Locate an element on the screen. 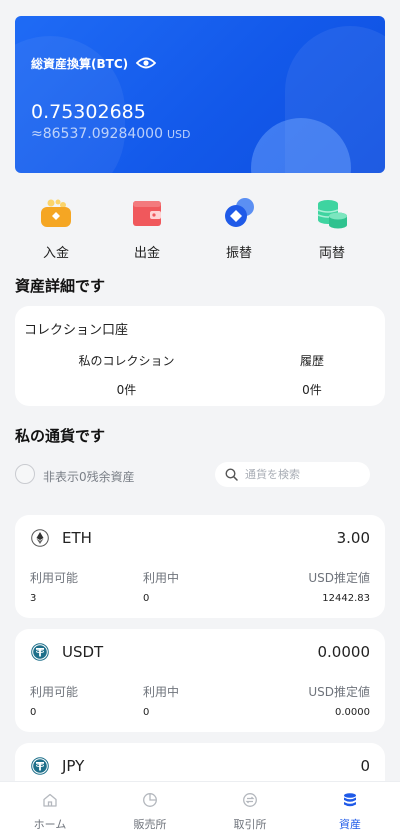 This screenshot has width=400, height=833. collection-account-title: コレクション口座 is located at coordinates (76, 330).